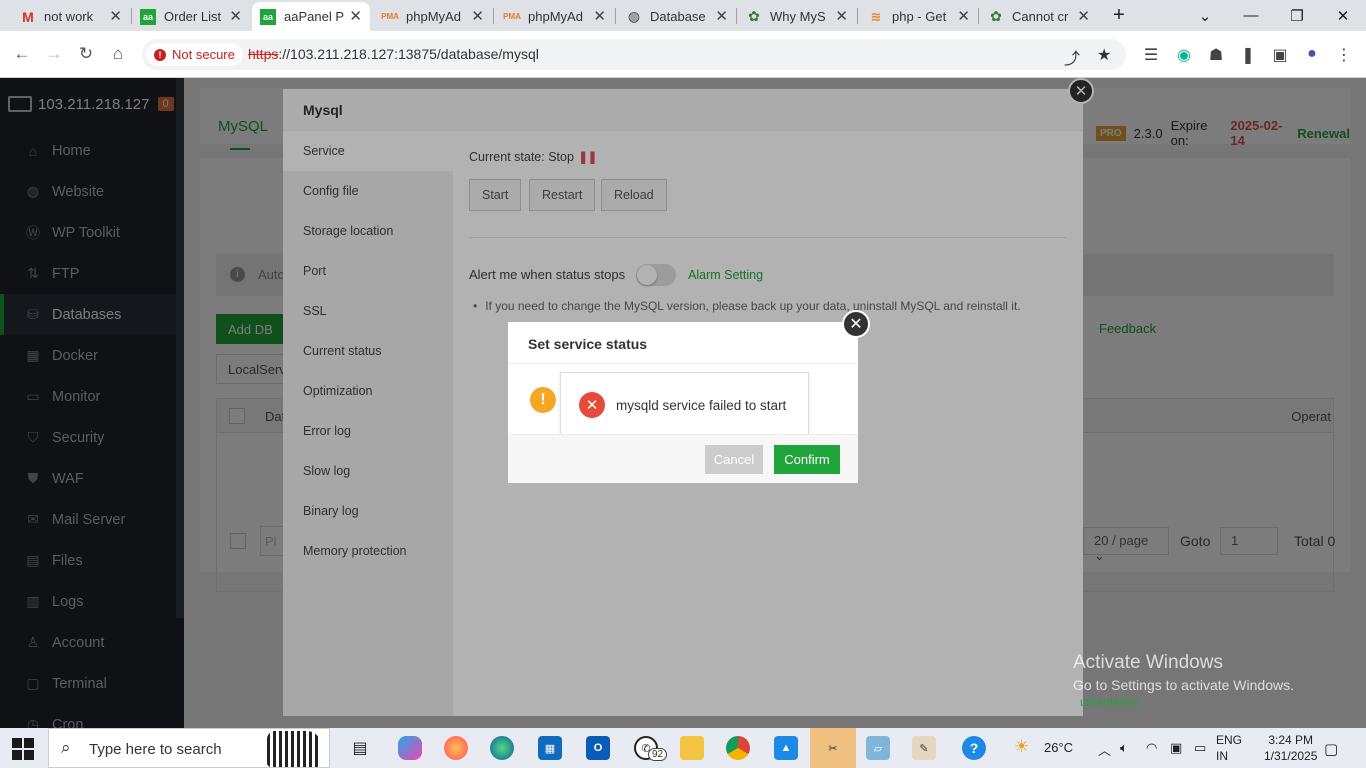 The height and width of the screenshot is (768, 1366). What do you see at coordinates (634, 16) in the screenshot?
I see `globe-icon: ◍` at bounding box center [634, 16].